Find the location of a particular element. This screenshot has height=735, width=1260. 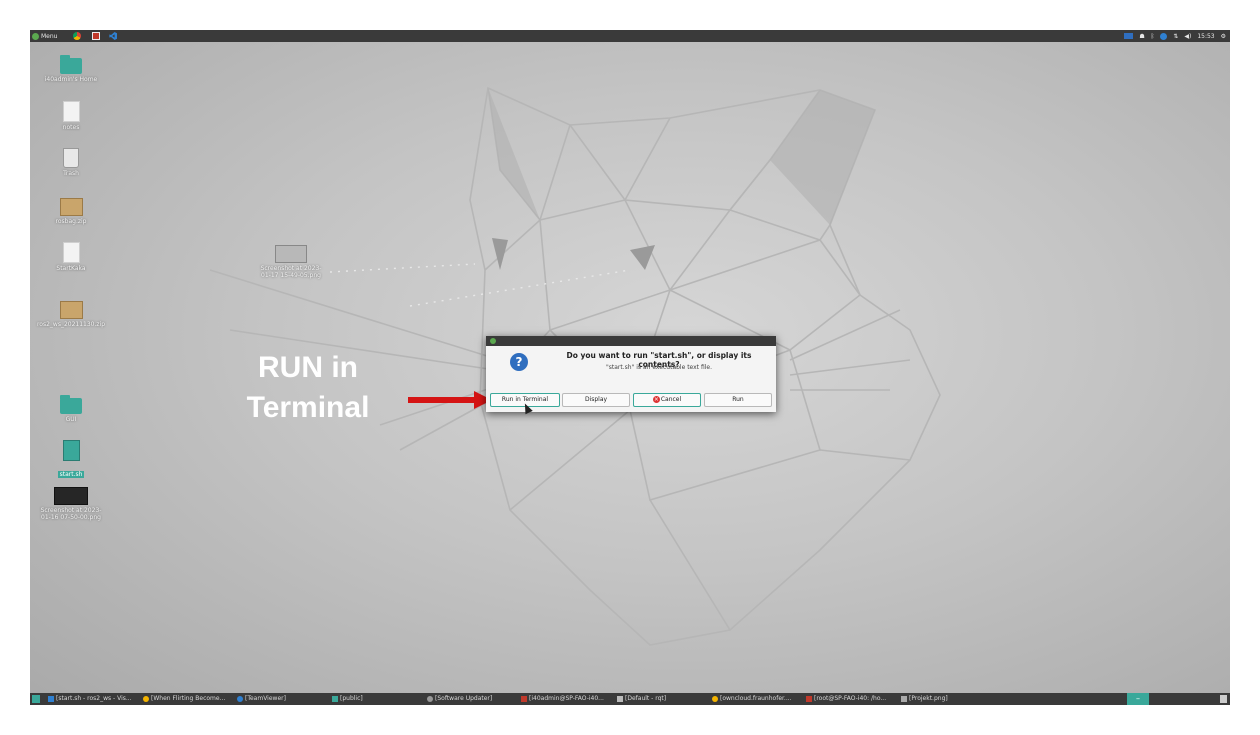

script-file-icon is located at coordinates (71, 450).